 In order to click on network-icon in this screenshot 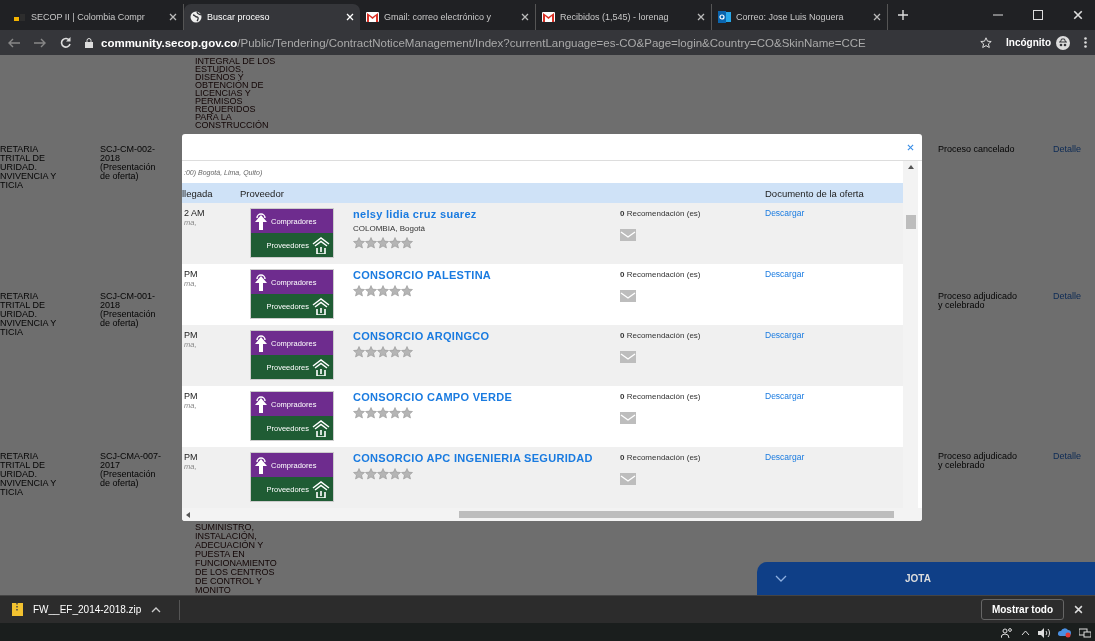, I will do `click(1085, 632)`.